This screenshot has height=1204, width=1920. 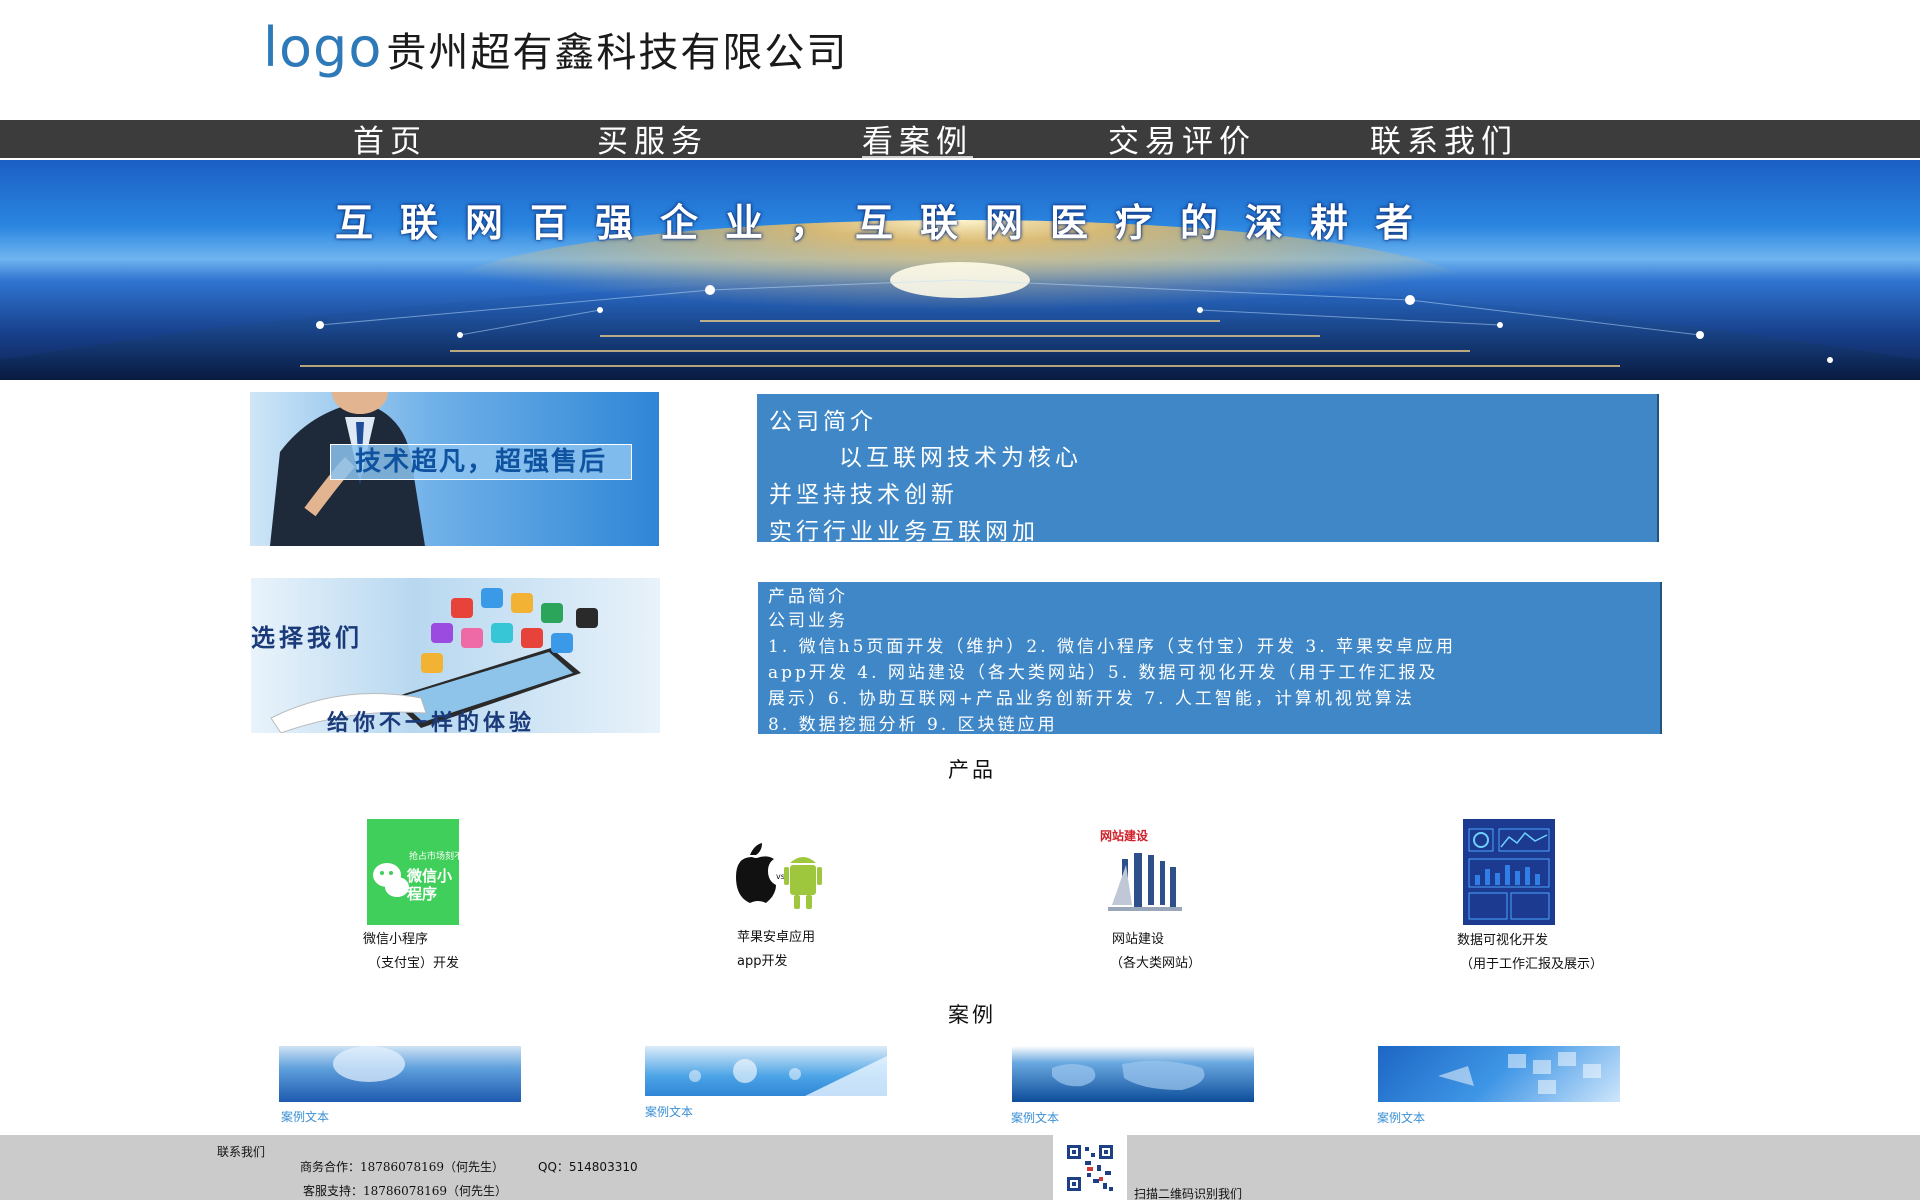 What do you see at coordinates (913, 725) in the screenshot?
I see `product-intro-line-4: 8. 数据挖掘分析 9. 区块链应用` at bounding box center [913, 725].